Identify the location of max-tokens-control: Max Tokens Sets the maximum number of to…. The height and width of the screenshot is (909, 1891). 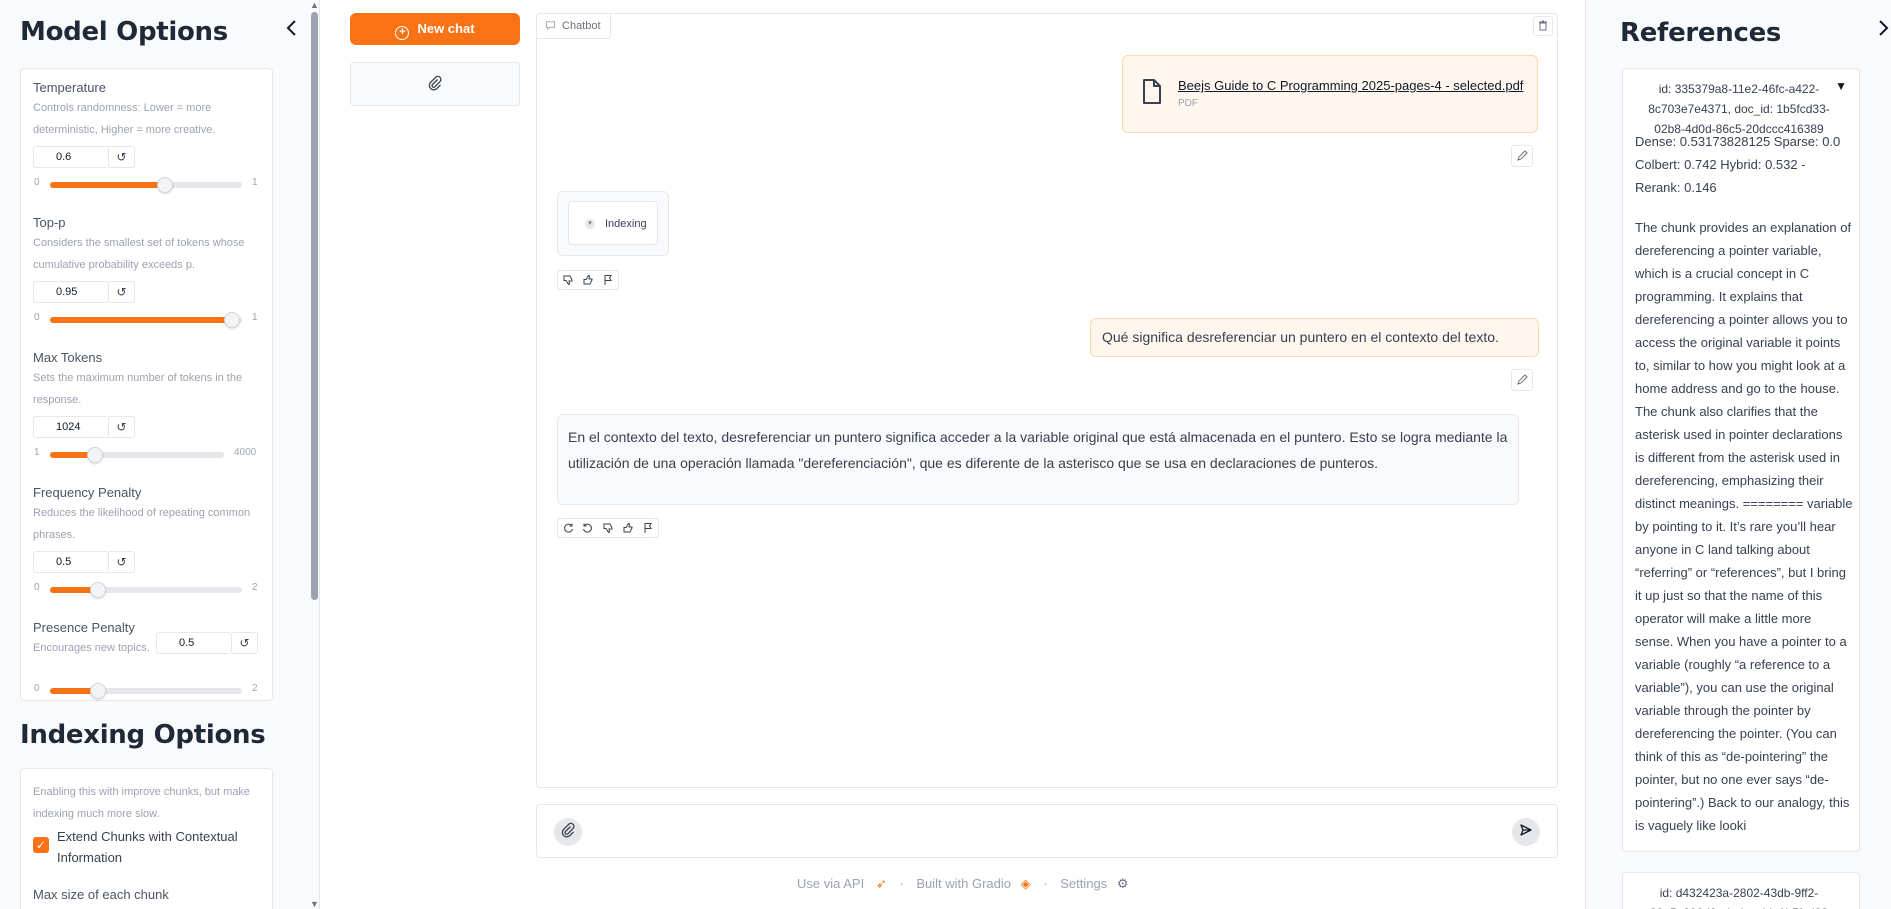
(147, 380).